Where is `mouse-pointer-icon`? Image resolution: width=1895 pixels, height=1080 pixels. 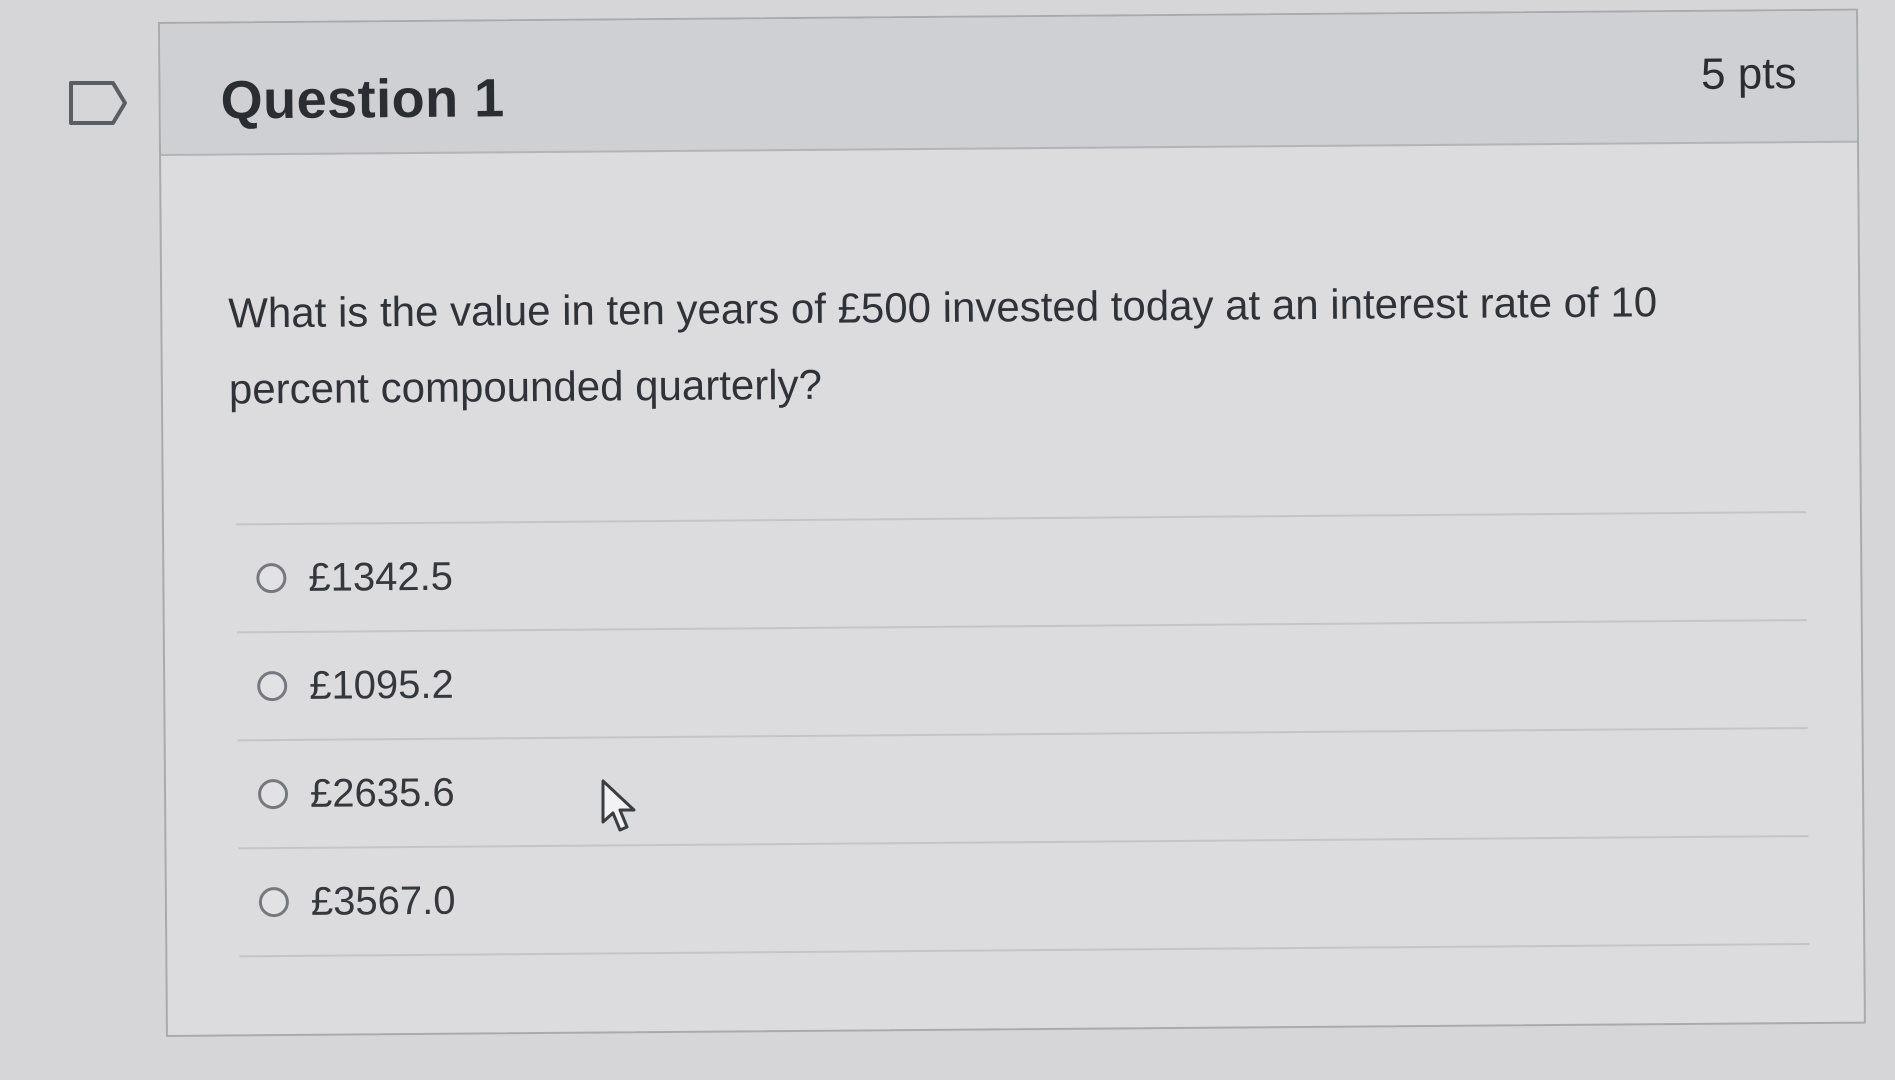 mouse-pointer-icon is located at coordinates (618, 805).